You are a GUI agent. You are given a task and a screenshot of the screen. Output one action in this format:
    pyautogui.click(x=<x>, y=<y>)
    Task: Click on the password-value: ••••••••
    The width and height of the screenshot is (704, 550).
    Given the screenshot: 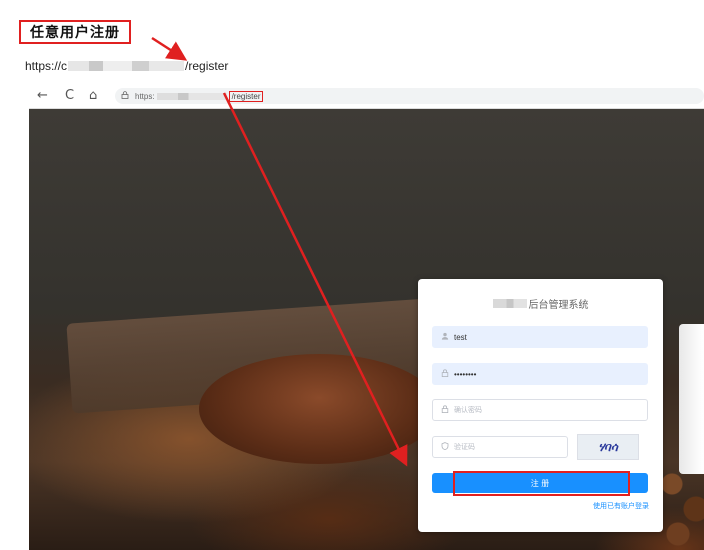 What is the action you would take?
    pyautogui.click(x=465, y=374)
    